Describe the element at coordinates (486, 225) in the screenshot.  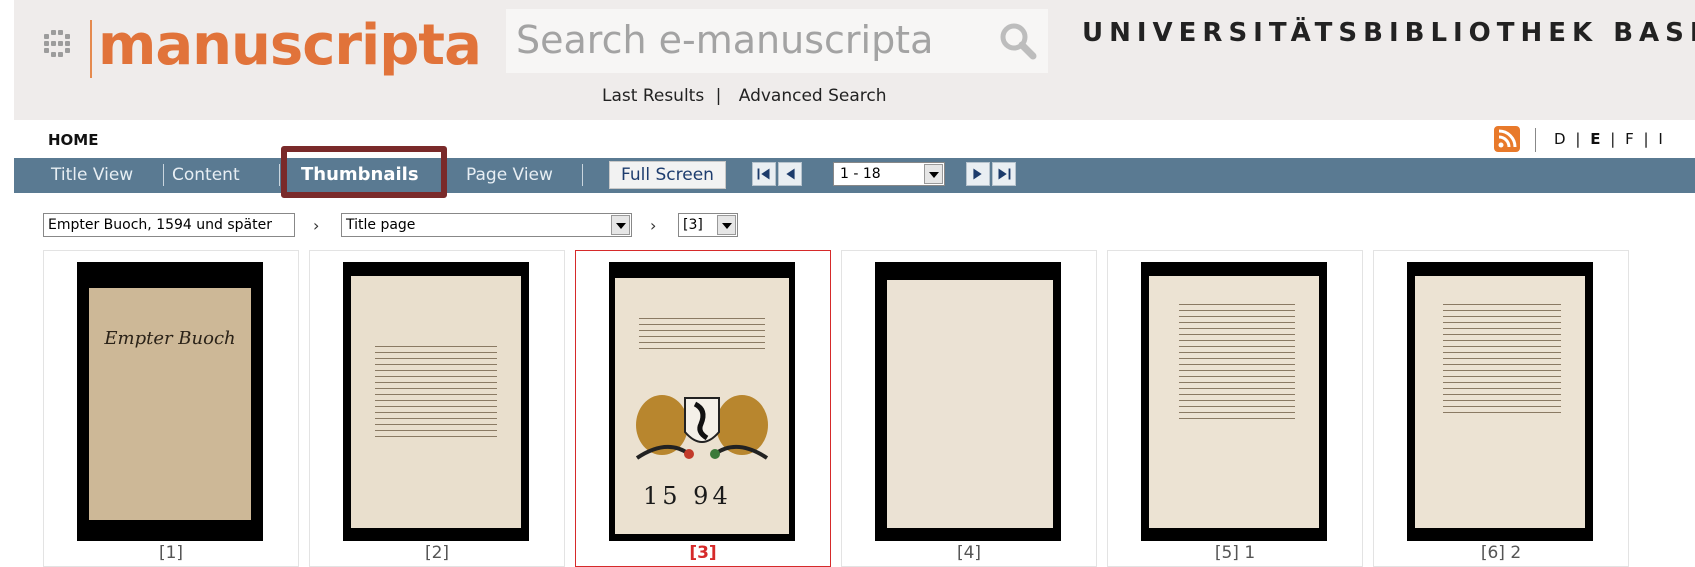
I see `section-select: Title page` at that location.